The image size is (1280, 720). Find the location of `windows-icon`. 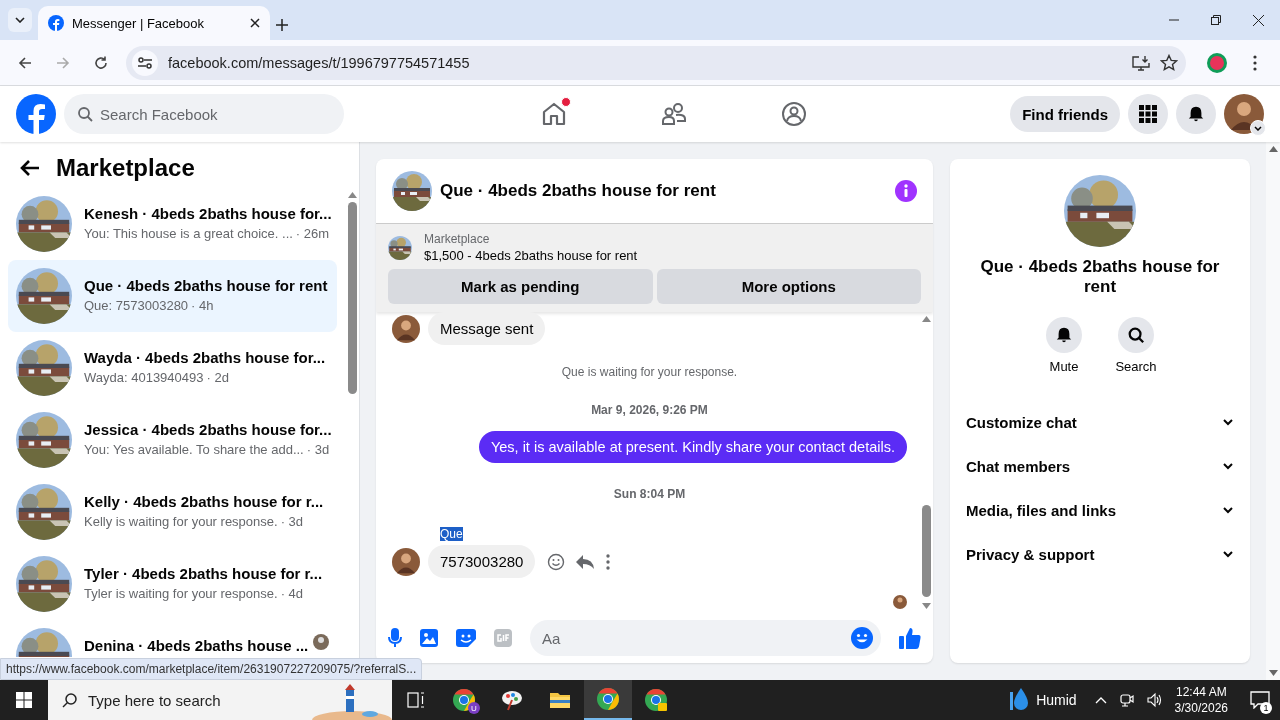

windows-icon is located at coordinates (24, 700).